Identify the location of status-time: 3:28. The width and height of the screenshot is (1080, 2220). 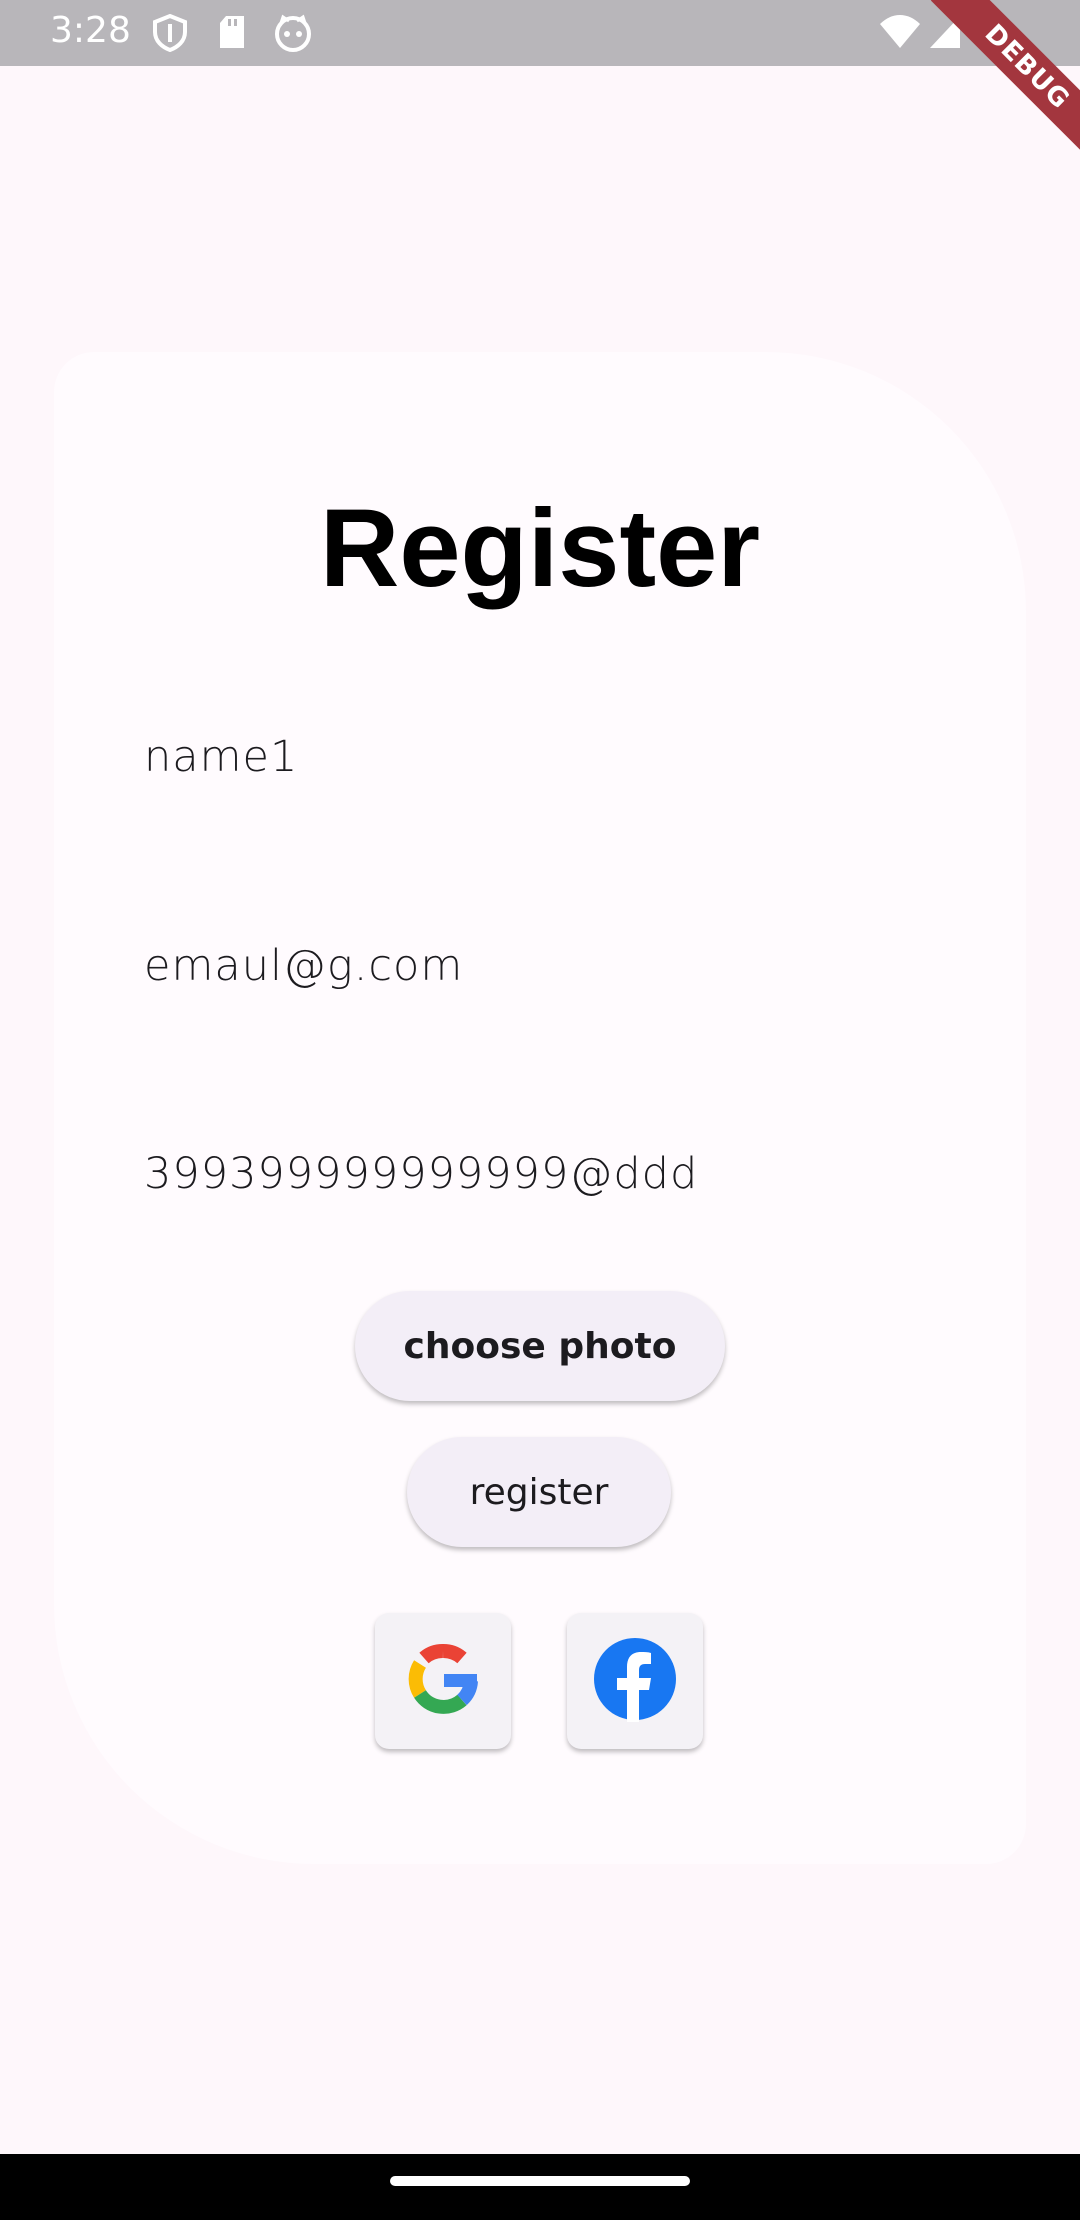
(90, 30).